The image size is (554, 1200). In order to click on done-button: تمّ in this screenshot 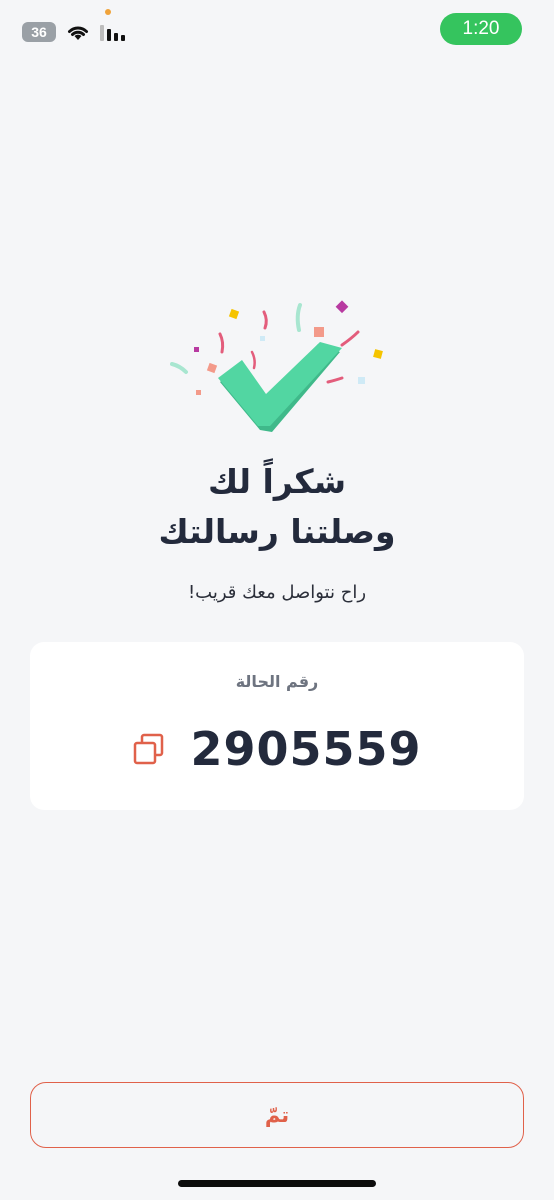, I will do `click(277, 1115)`.